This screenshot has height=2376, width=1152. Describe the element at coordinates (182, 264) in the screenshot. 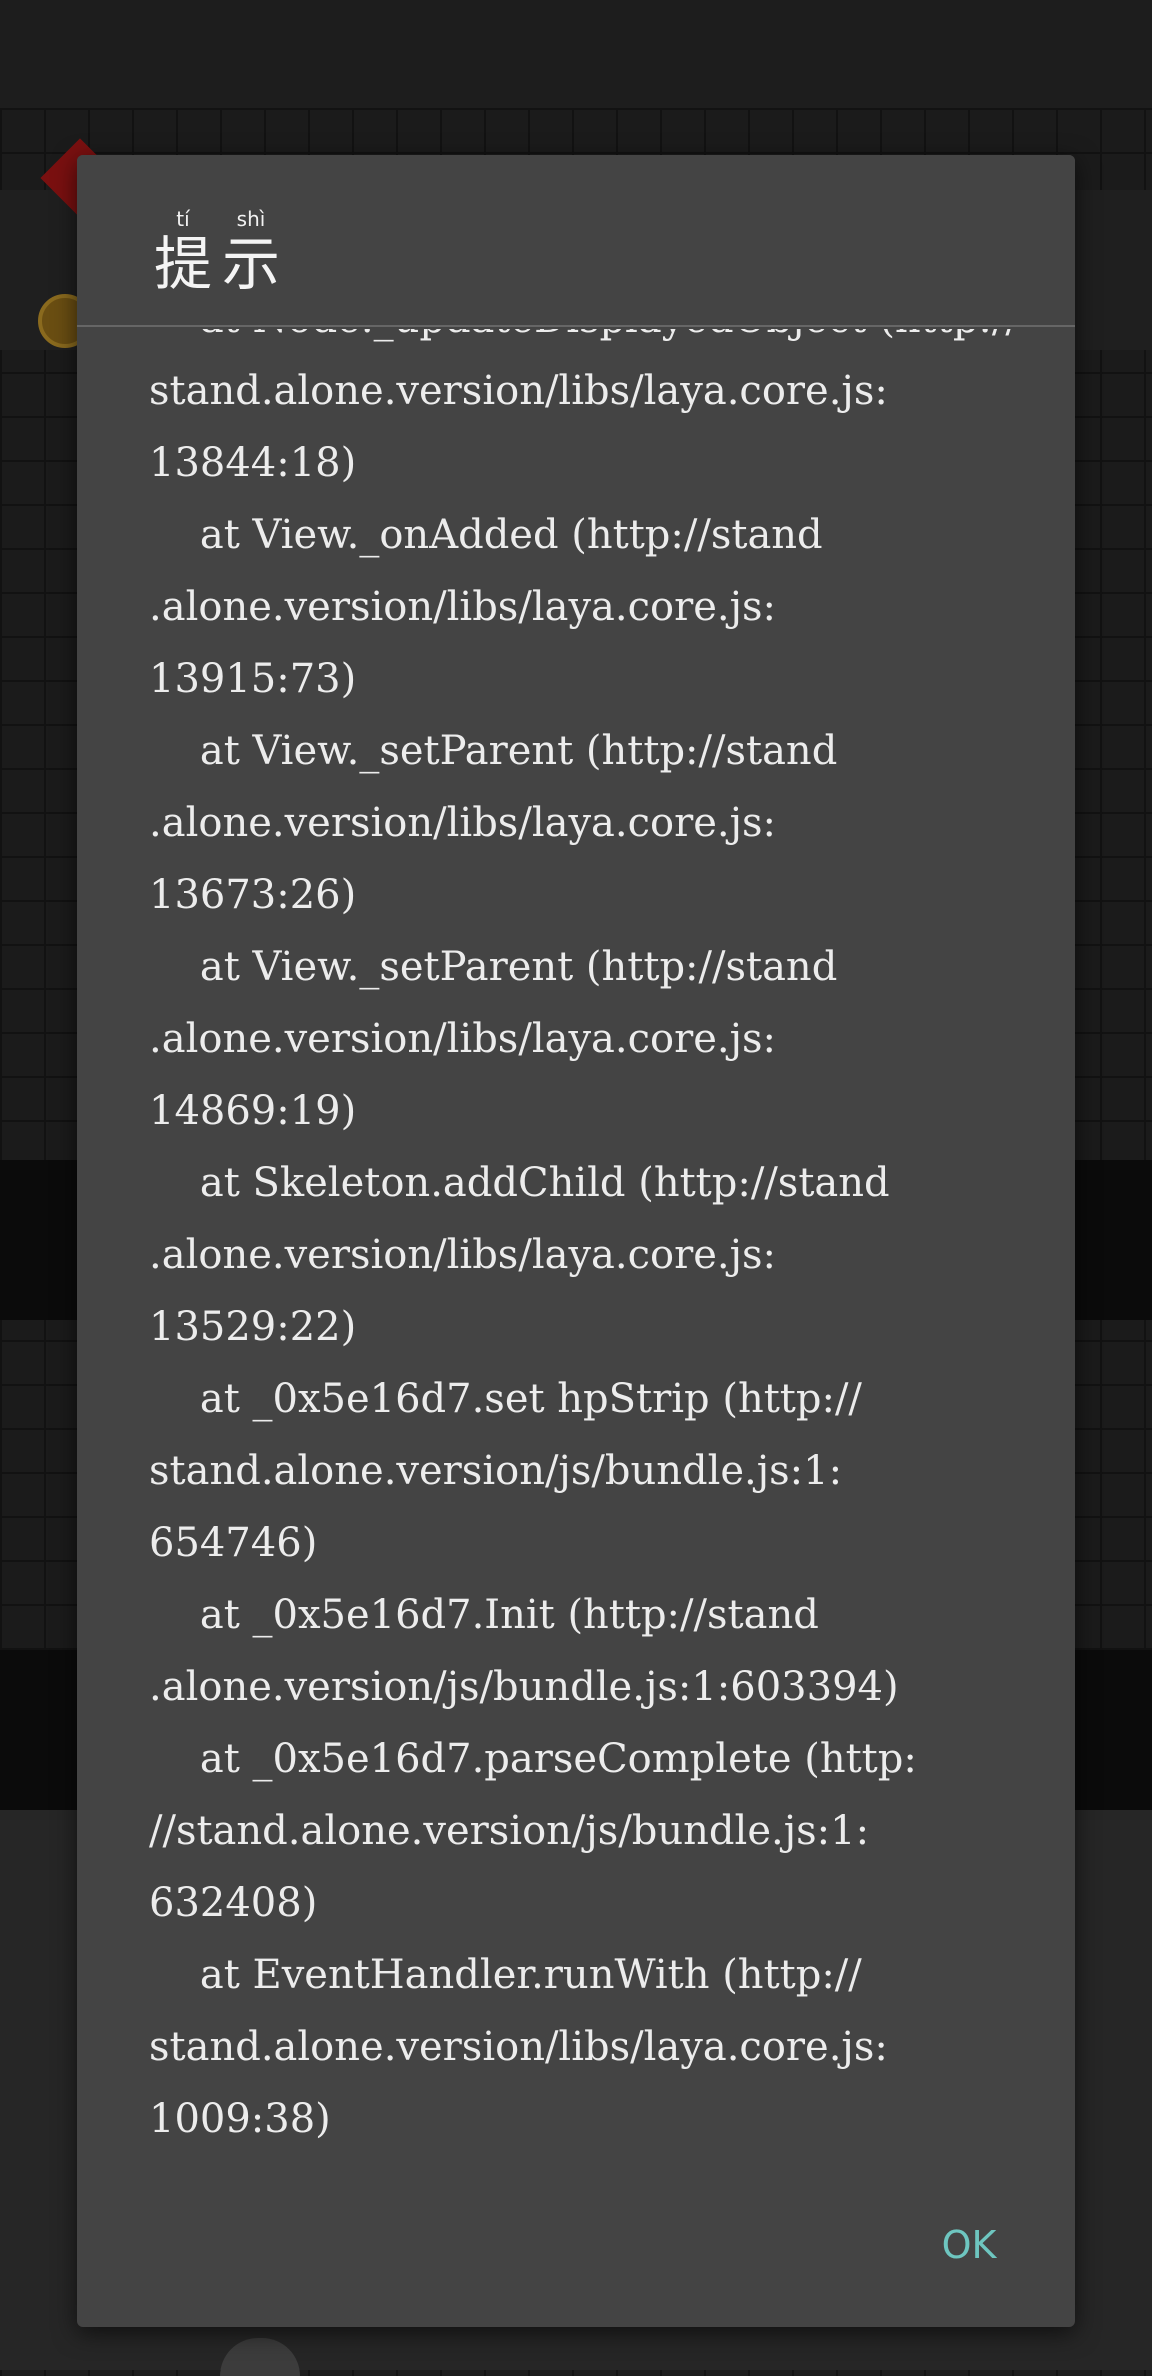

I see `title-glyph: 提` at that location.